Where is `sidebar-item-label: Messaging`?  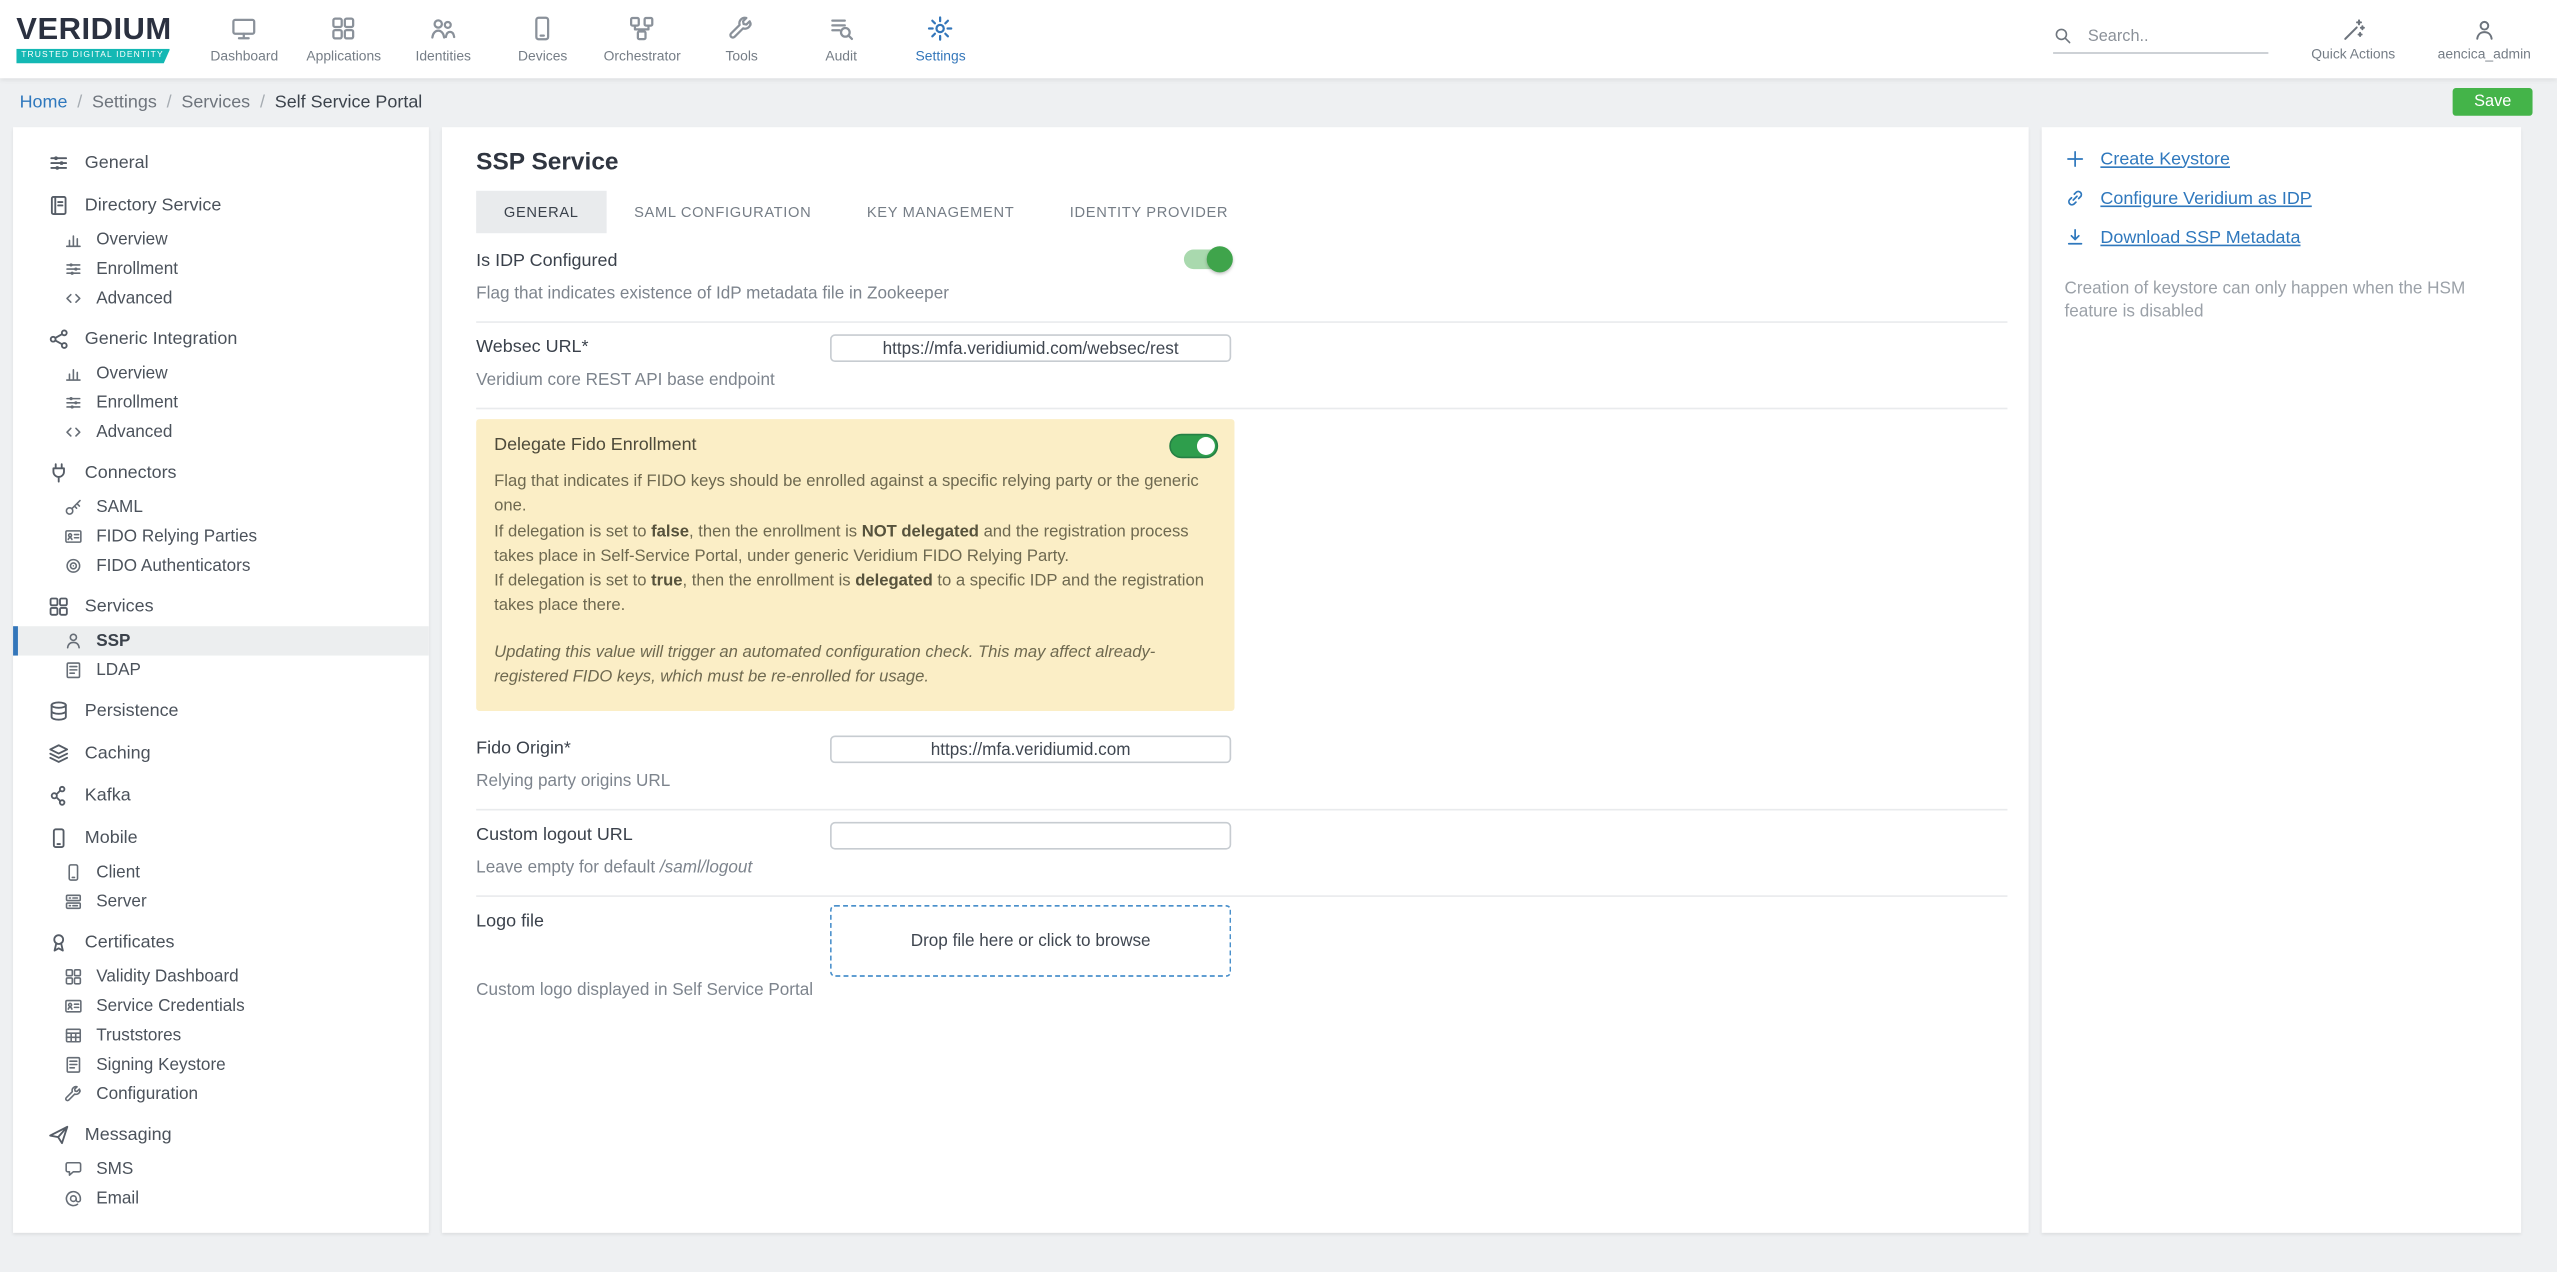 sidebar-item-label: Messaging is located at coordinates (128, 1135).